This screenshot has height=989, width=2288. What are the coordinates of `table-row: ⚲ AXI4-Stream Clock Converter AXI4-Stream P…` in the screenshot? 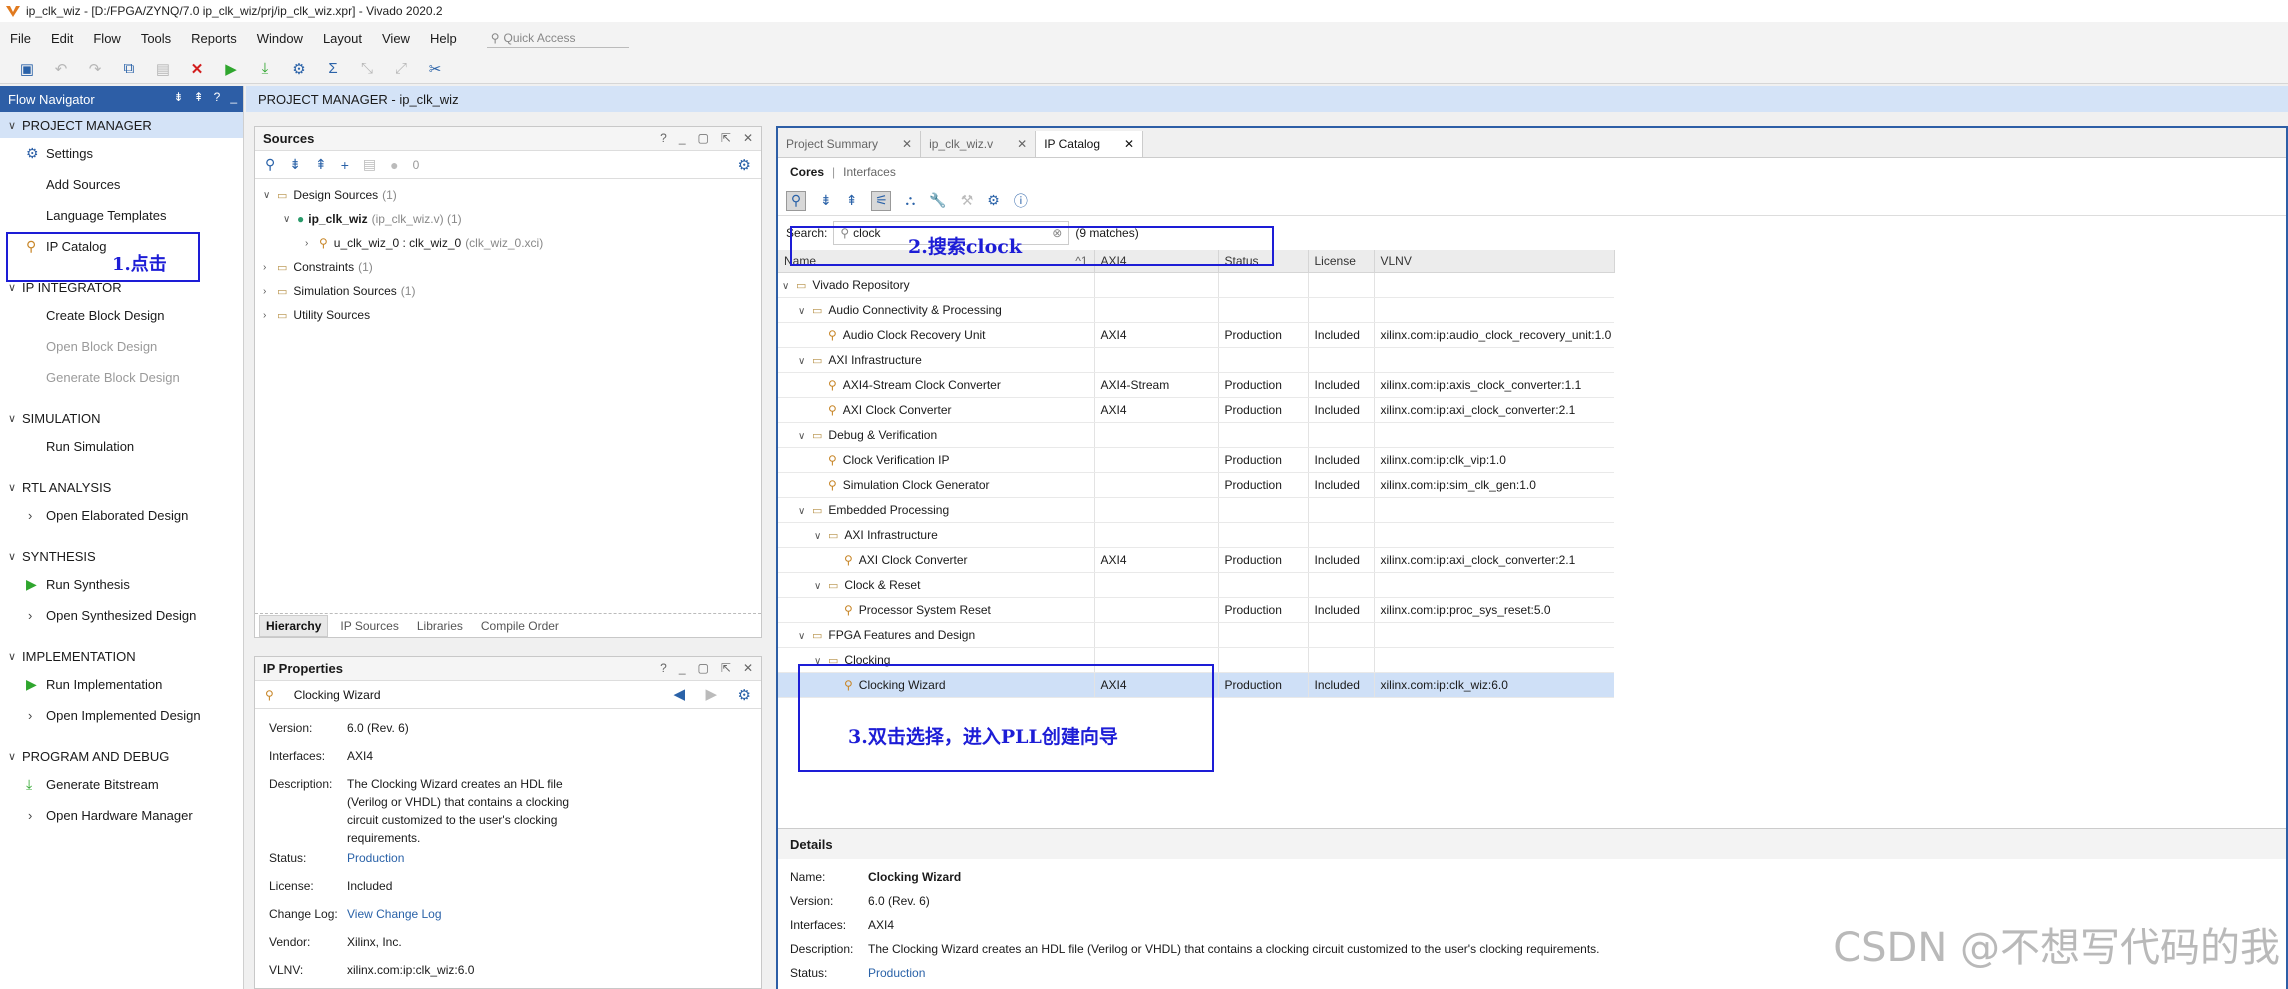 It's located at (1196, 385).